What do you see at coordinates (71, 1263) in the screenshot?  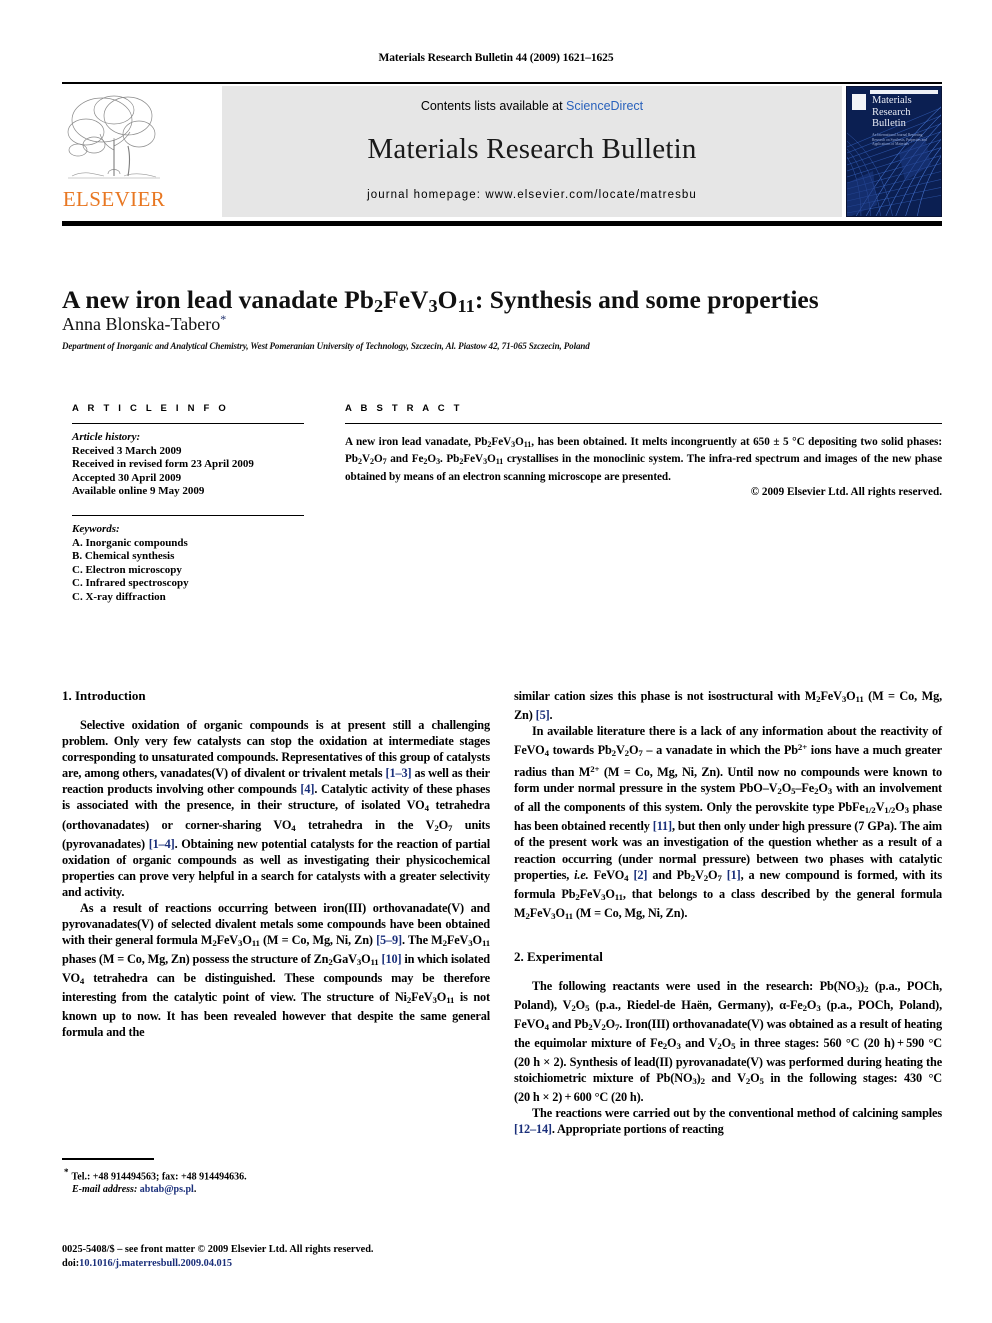 I see `doi-label: doi:` at bounding box center [71, 1263].